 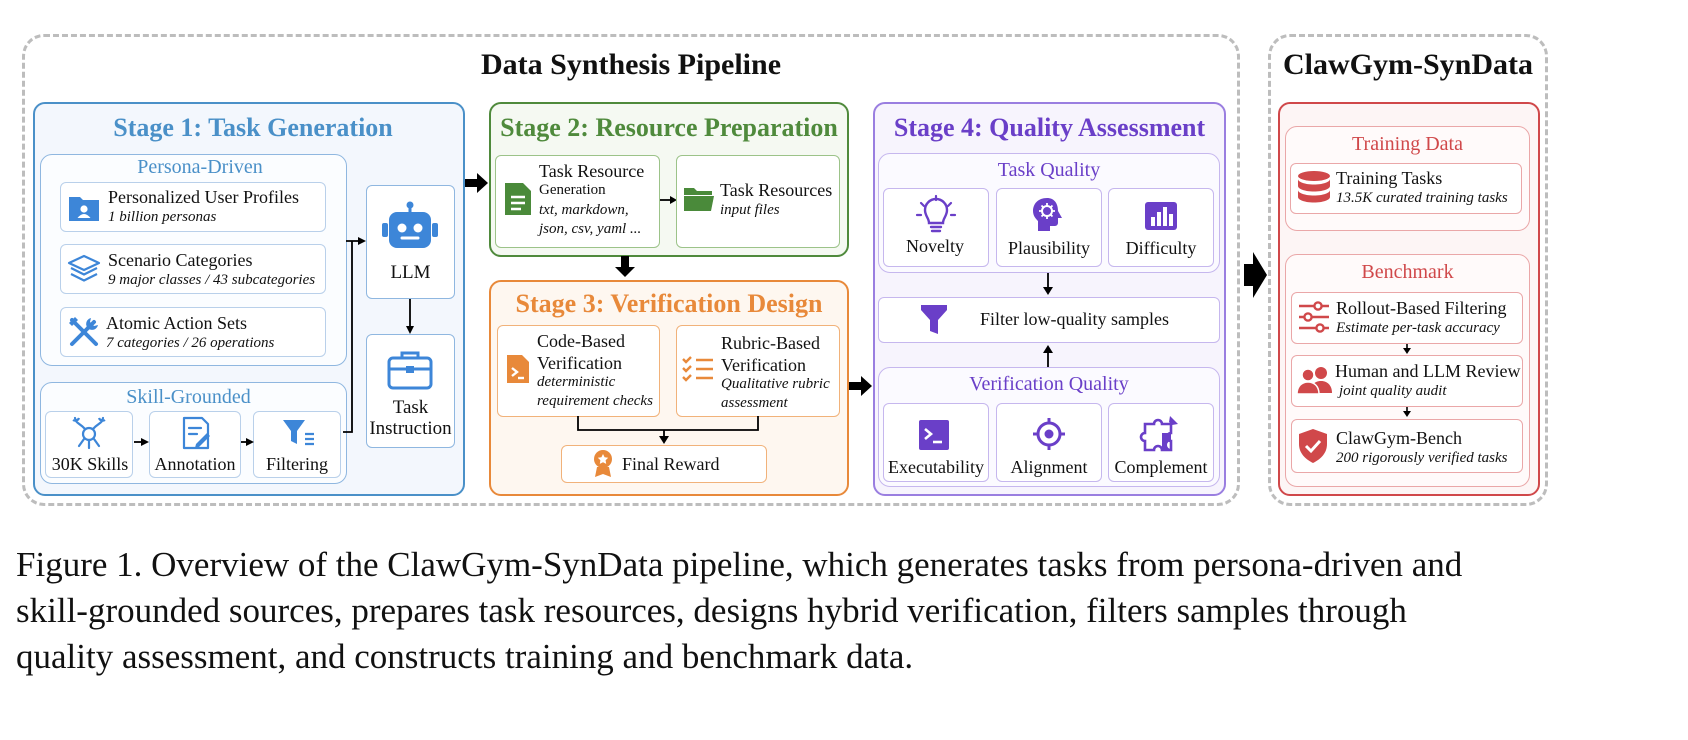 What do you see at coordinates (1161, 248) in the screenshot?
I see `task-quality-label: Difficulty` at bounding box center [1161, 248].